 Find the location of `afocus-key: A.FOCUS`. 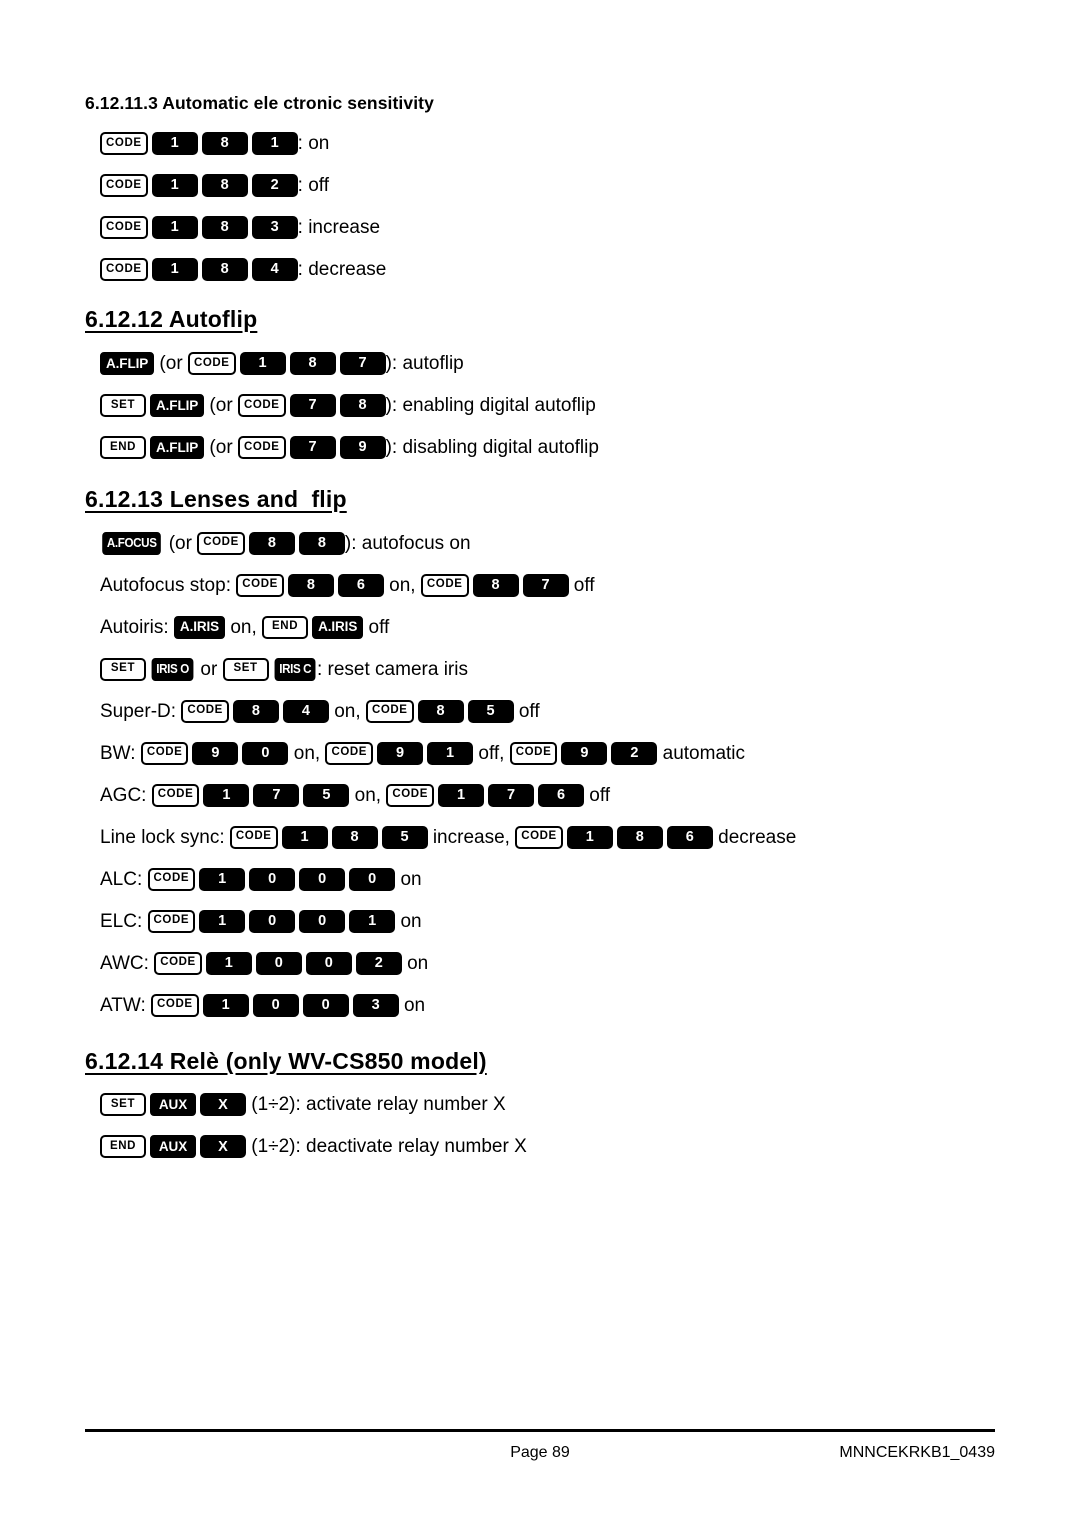

afocus-key: A.FOCUS is located at coordinates (132, 543).